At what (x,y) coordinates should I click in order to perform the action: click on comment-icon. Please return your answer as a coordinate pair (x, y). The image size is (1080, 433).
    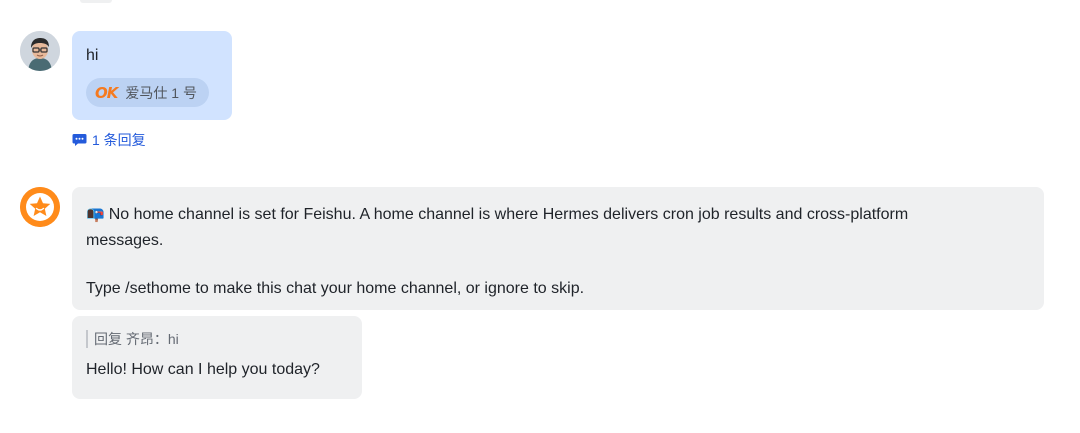
    Looking at the image, I should click on (79, 140).